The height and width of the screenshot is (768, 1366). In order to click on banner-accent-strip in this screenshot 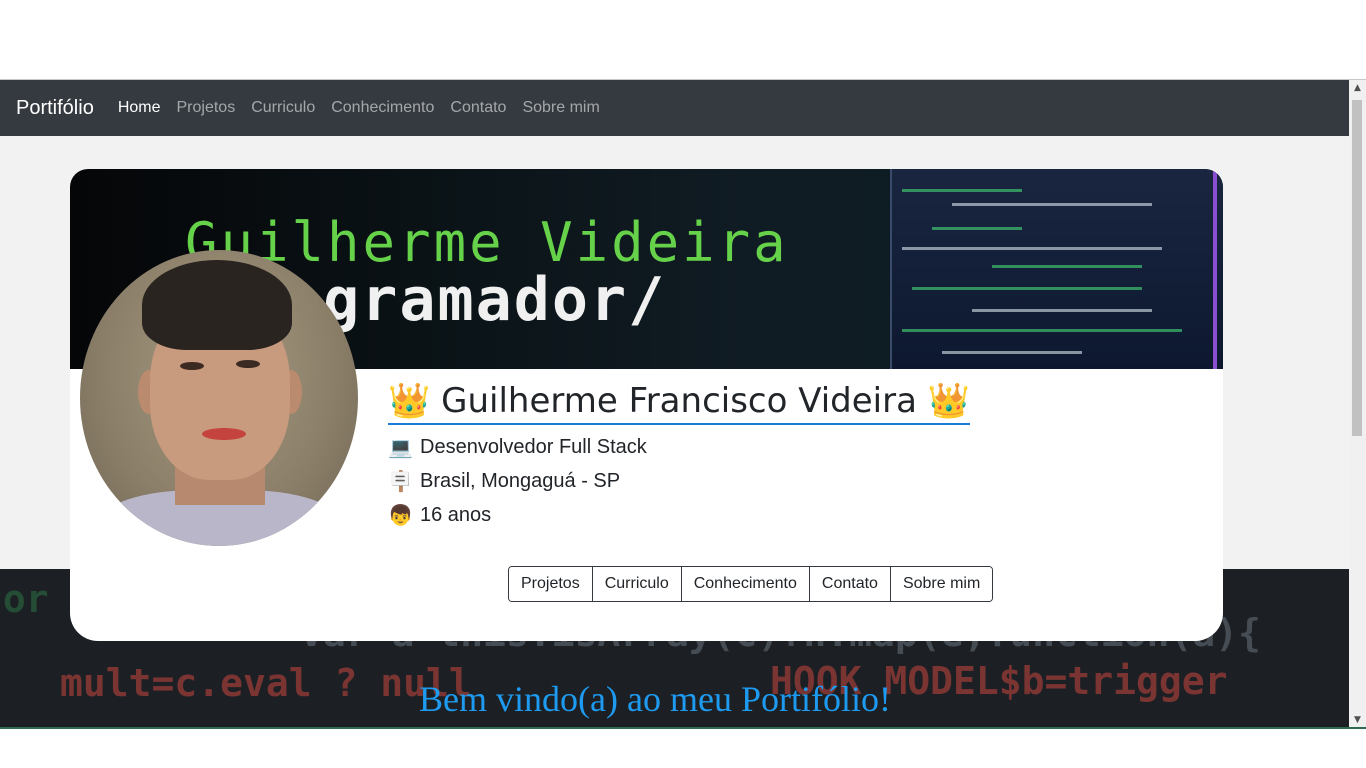, I will do `click(1215, 269)`.